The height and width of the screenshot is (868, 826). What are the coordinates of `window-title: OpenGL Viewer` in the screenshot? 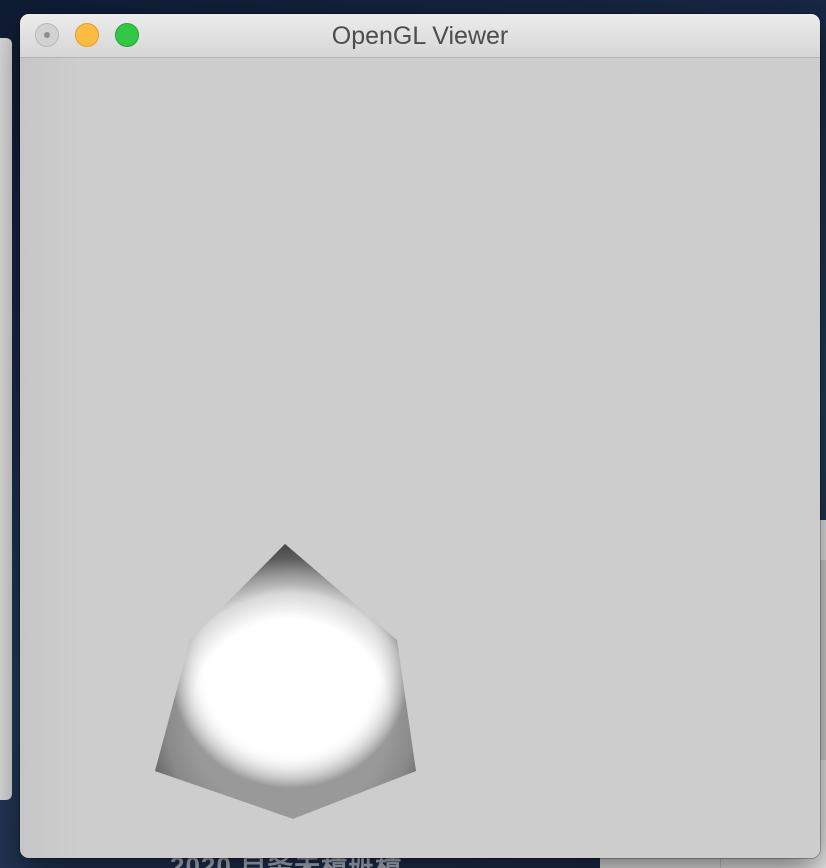 It's located at (420, 36).